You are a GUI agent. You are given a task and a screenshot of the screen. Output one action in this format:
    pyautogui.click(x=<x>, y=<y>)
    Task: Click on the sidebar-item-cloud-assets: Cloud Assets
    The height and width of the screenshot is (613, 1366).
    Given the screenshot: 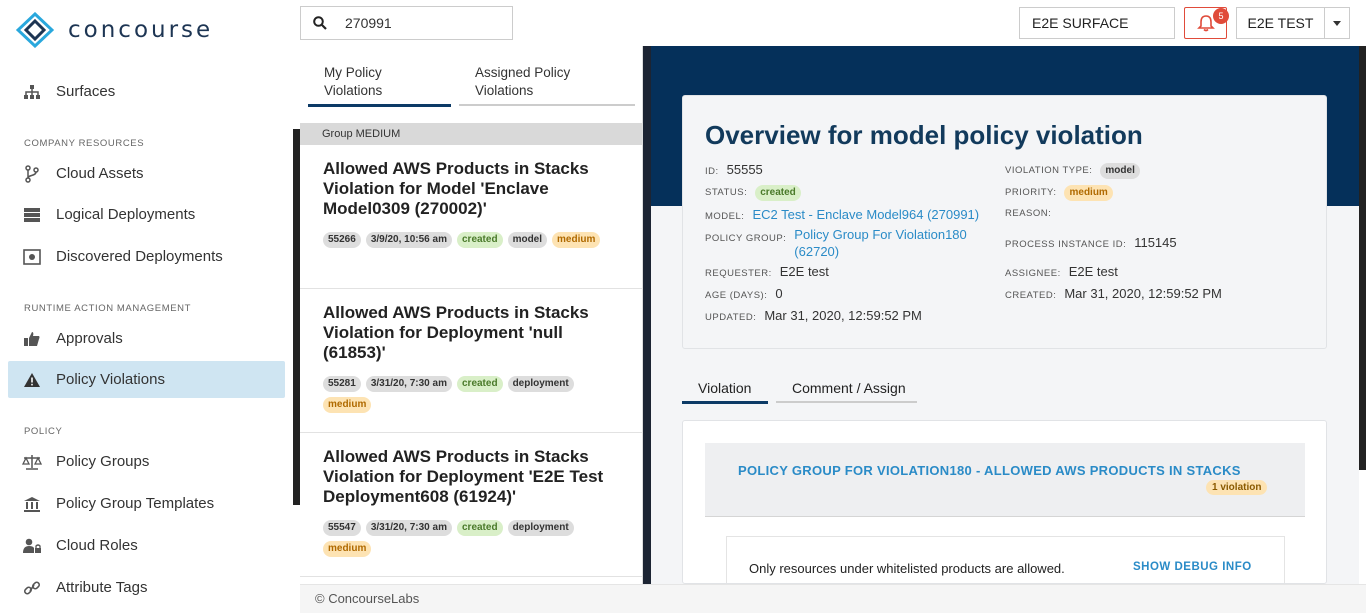 What is the action you would take?
    pyautogui.click(x=146, y=173)
    